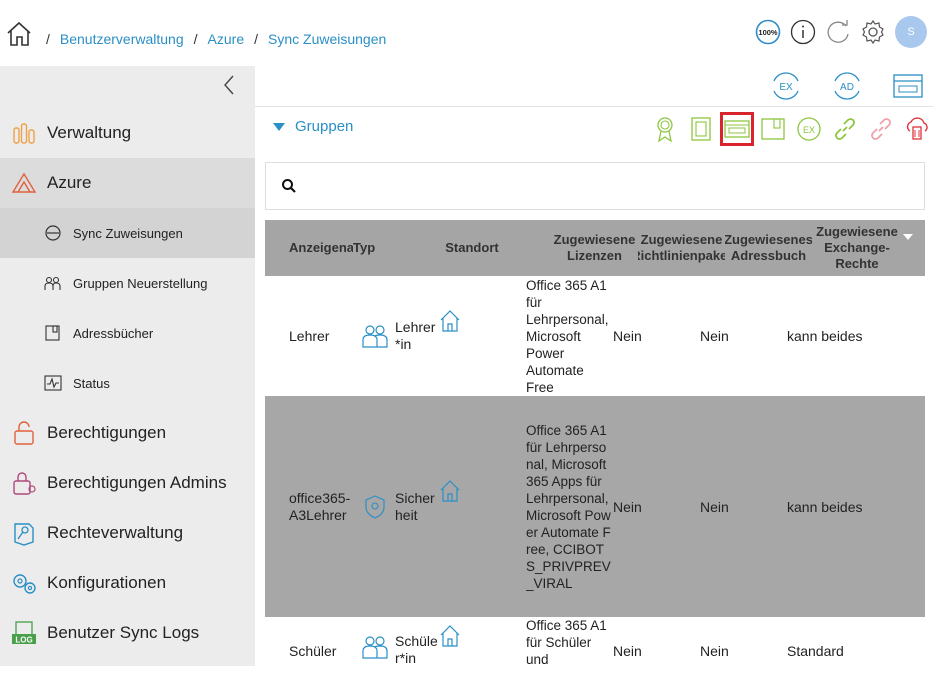  What do you see at coordinates (873, 32) in the screenshot?
I see `settings-icon` at bounding box center [873, 32].